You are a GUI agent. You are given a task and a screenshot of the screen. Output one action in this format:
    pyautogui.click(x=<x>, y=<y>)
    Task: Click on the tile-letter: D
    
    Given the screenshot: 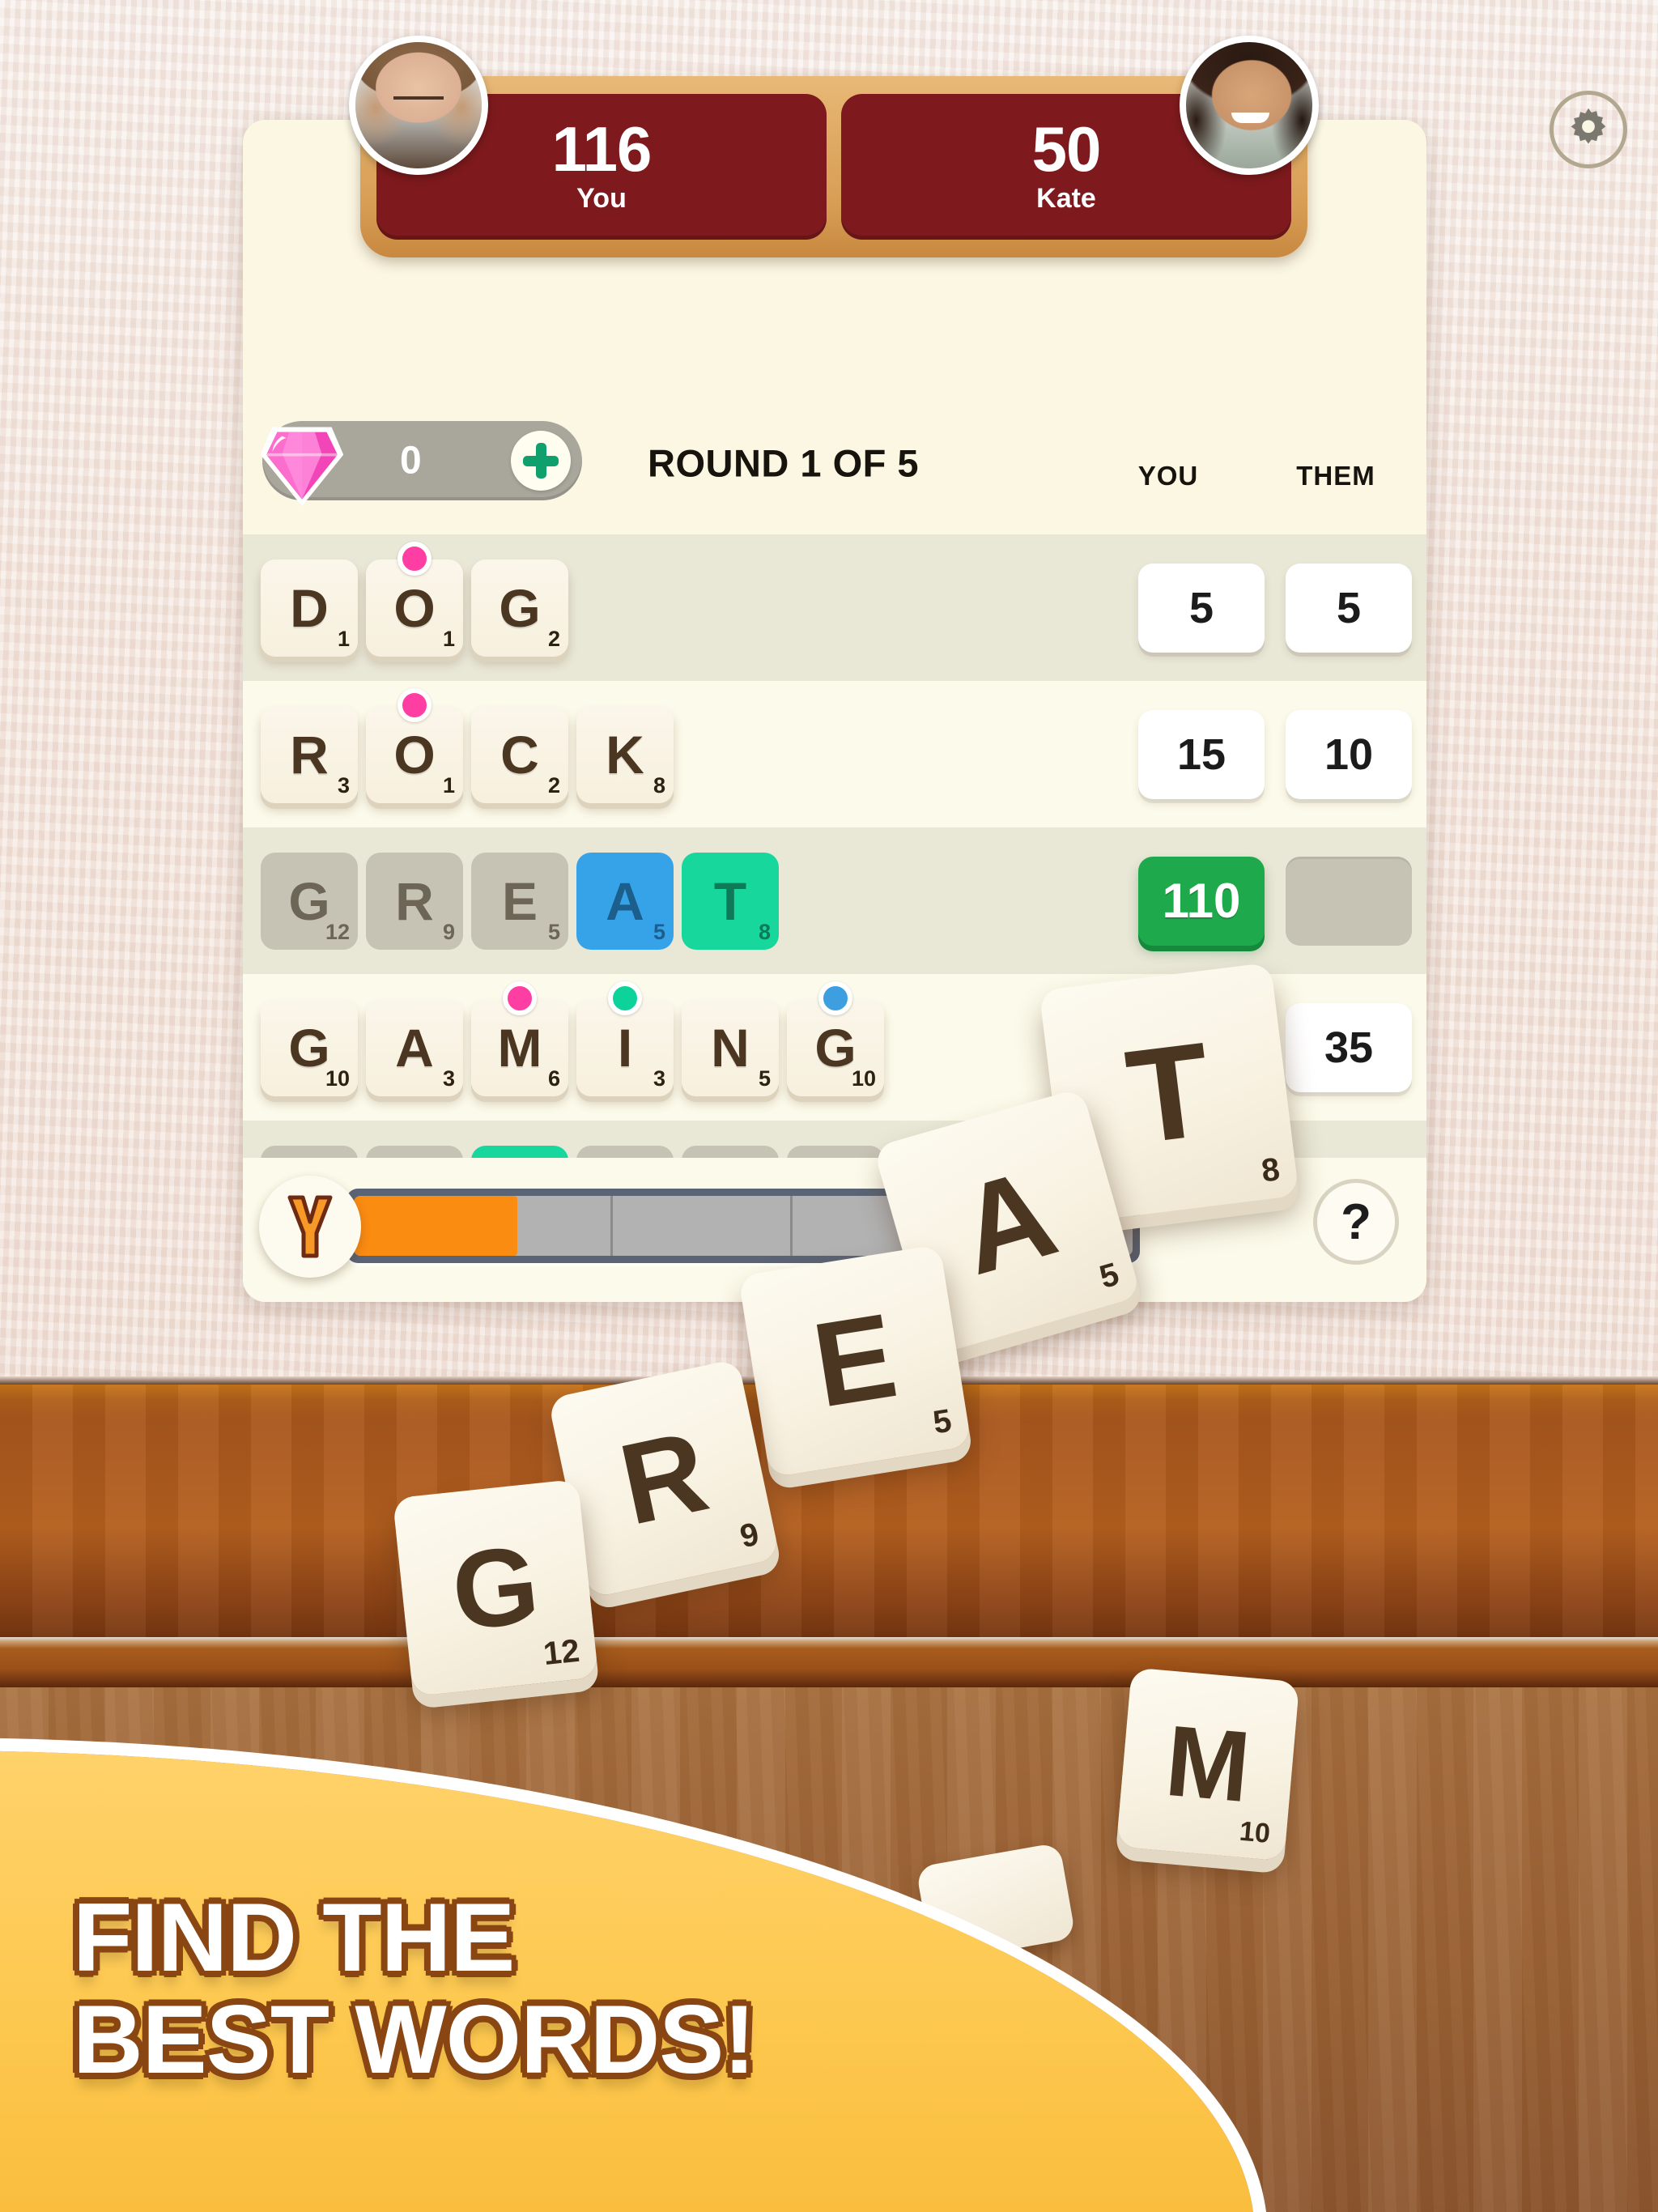 What is the action you would take?
    pyautogui.click(x=309, y=607)
    